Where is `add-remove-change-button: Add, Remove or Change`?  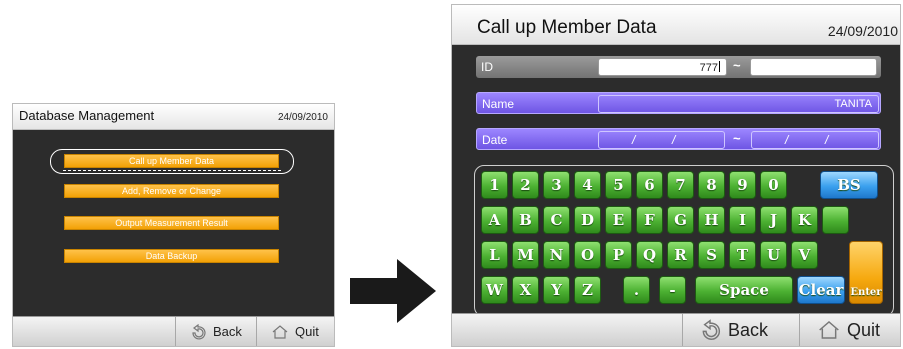
add-remove-change-button: Add, Remove or Change is located at coordinates (171, 191).